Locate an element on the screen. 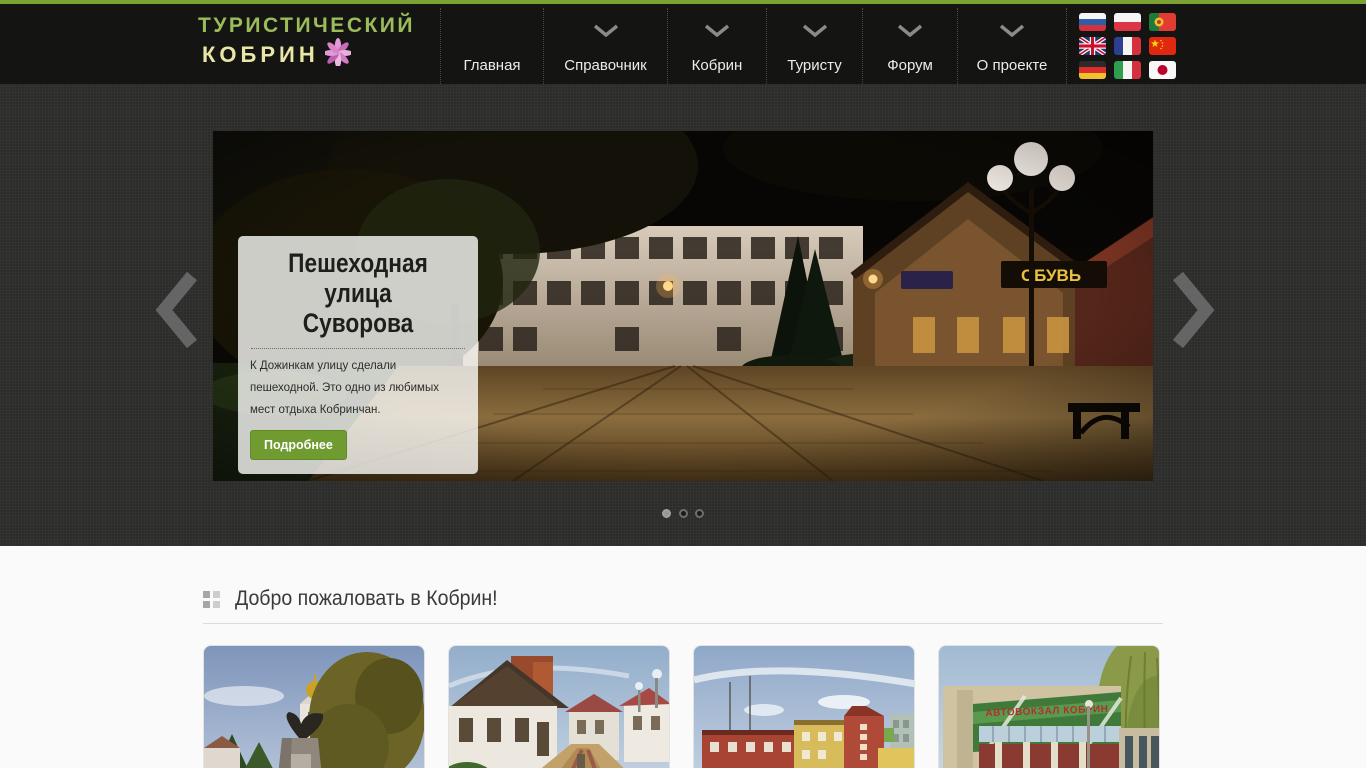  dotted-divider is located at coordinates (358, 348).